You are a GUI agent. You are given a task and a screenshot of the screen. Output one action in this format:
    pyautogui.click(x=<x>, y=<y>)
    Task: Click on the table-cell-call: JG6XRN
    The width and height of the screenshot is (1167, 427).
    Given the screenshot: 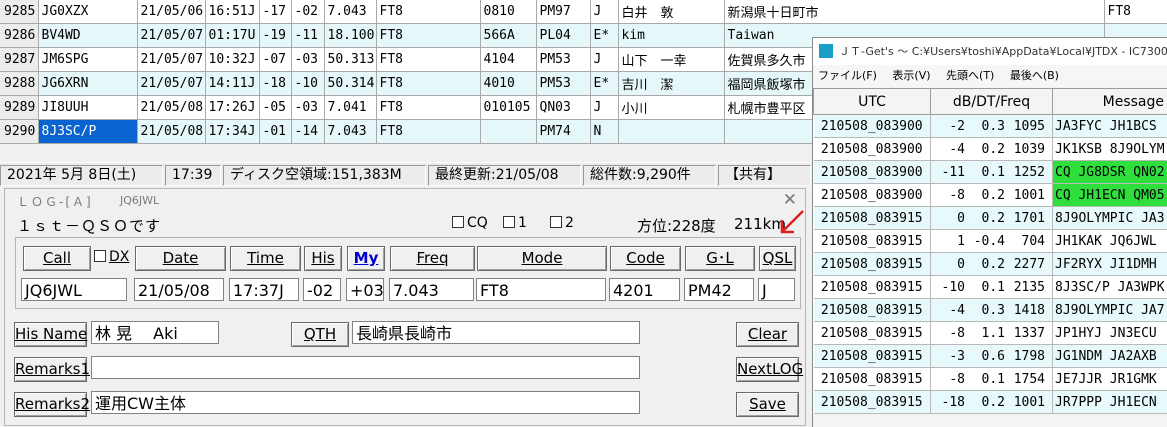 What is the action you would take?
    pyautogui.click(x=87, y=84)
    